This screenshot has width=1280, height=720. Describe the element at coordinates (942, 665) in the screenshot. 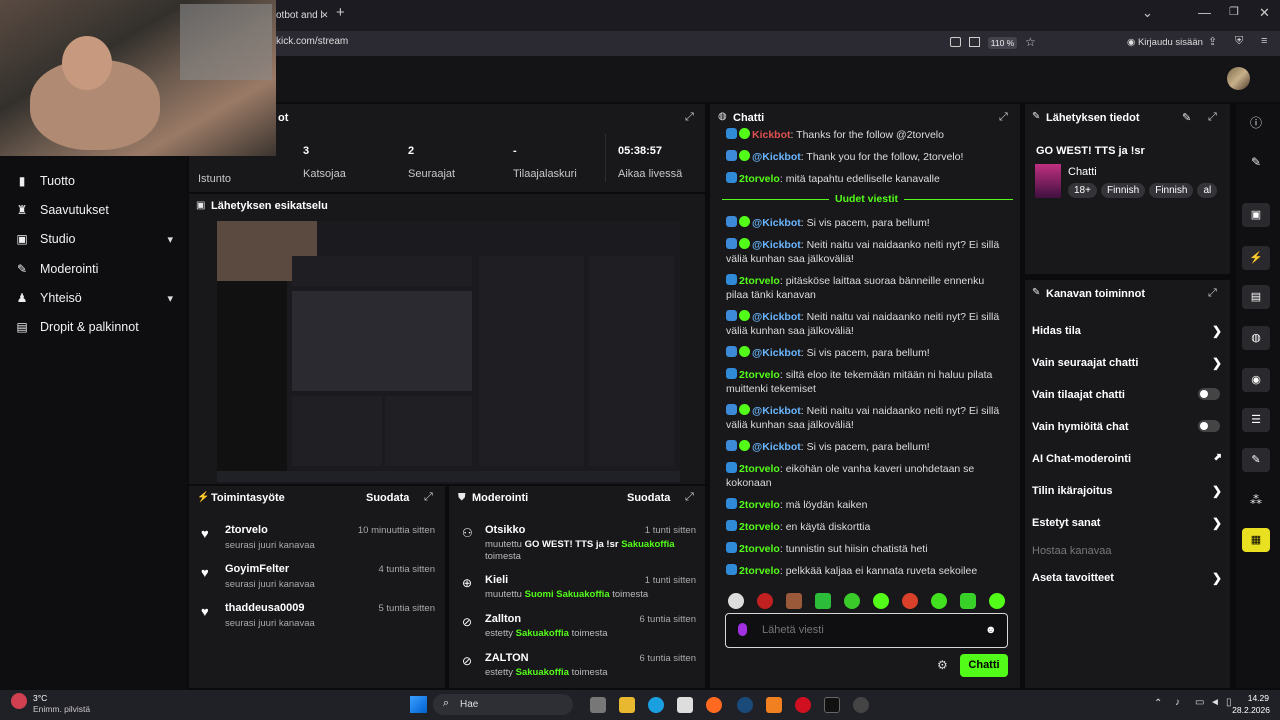

I see `settings-gear-icon: ⚙` at that location.